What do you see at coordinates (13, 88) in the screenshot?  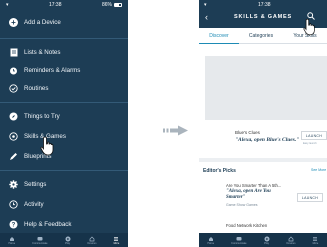 I see `check-circle-icon` at bounding box center [13, 88].